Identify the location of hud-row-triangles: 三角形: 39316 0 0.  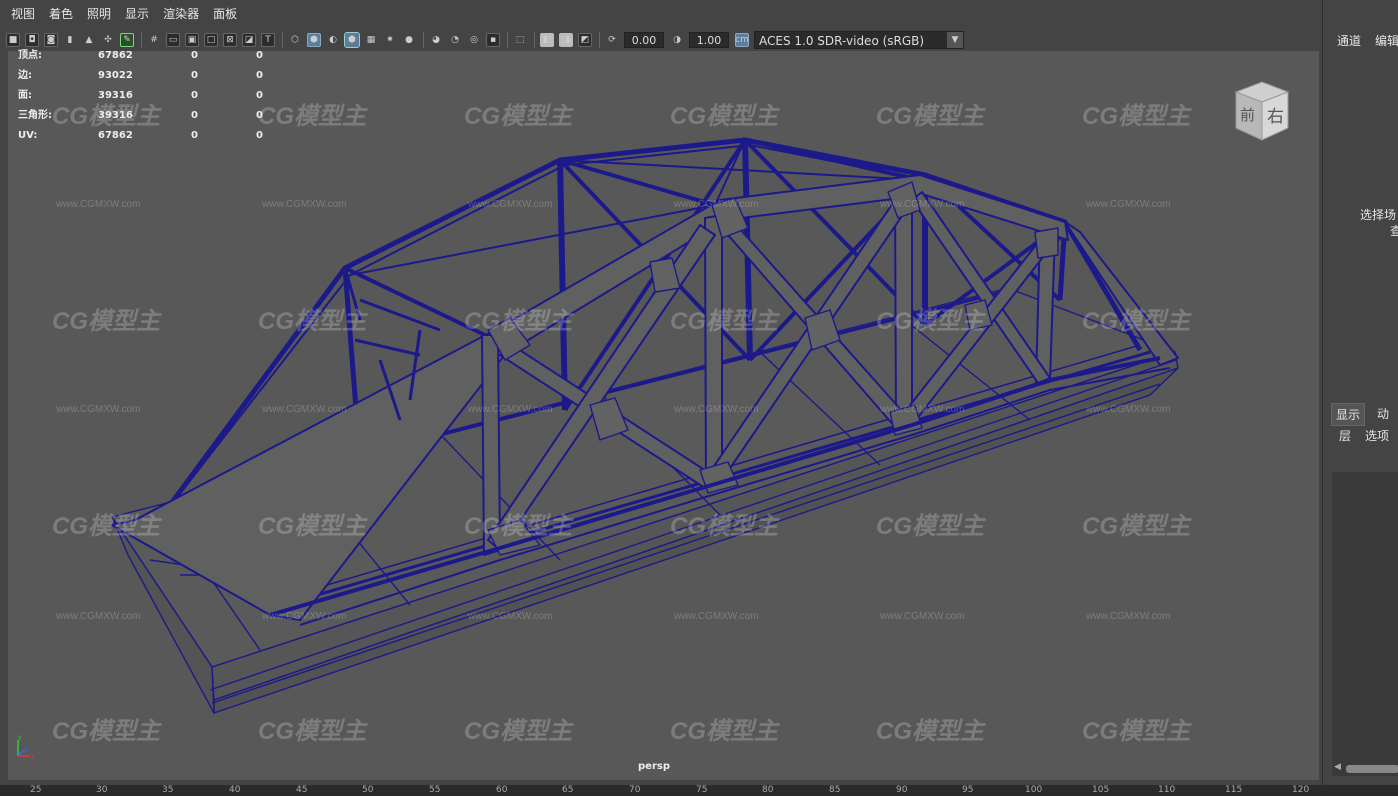
(140, 120).